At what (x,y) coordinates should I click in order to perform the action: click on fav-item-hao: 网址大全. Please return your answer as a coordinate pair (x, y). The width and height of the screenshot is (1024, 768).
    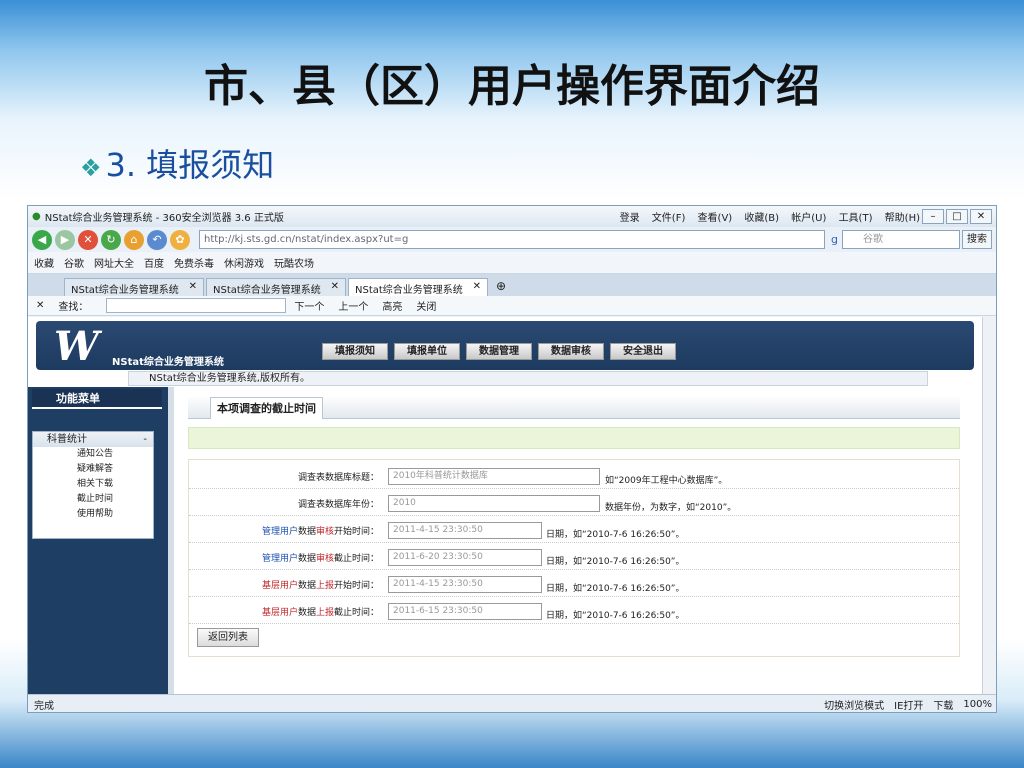
    Looking at the image, I should click on (114, 262).